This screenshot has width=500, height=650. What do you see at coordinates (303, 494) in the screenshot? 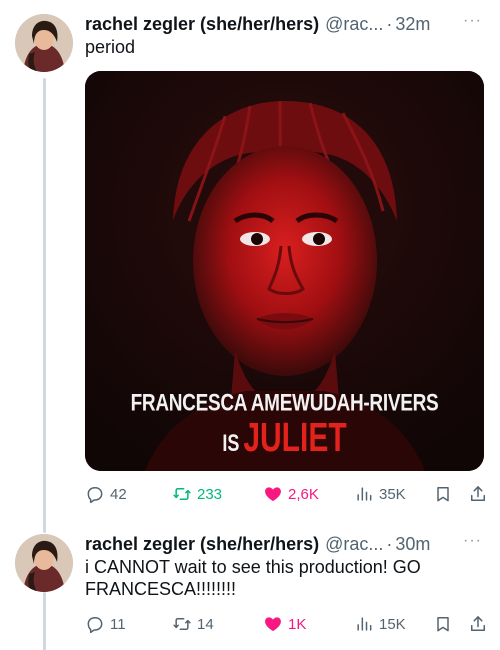
I see `like-count: 2,6K` at bounding box center [303, 494].